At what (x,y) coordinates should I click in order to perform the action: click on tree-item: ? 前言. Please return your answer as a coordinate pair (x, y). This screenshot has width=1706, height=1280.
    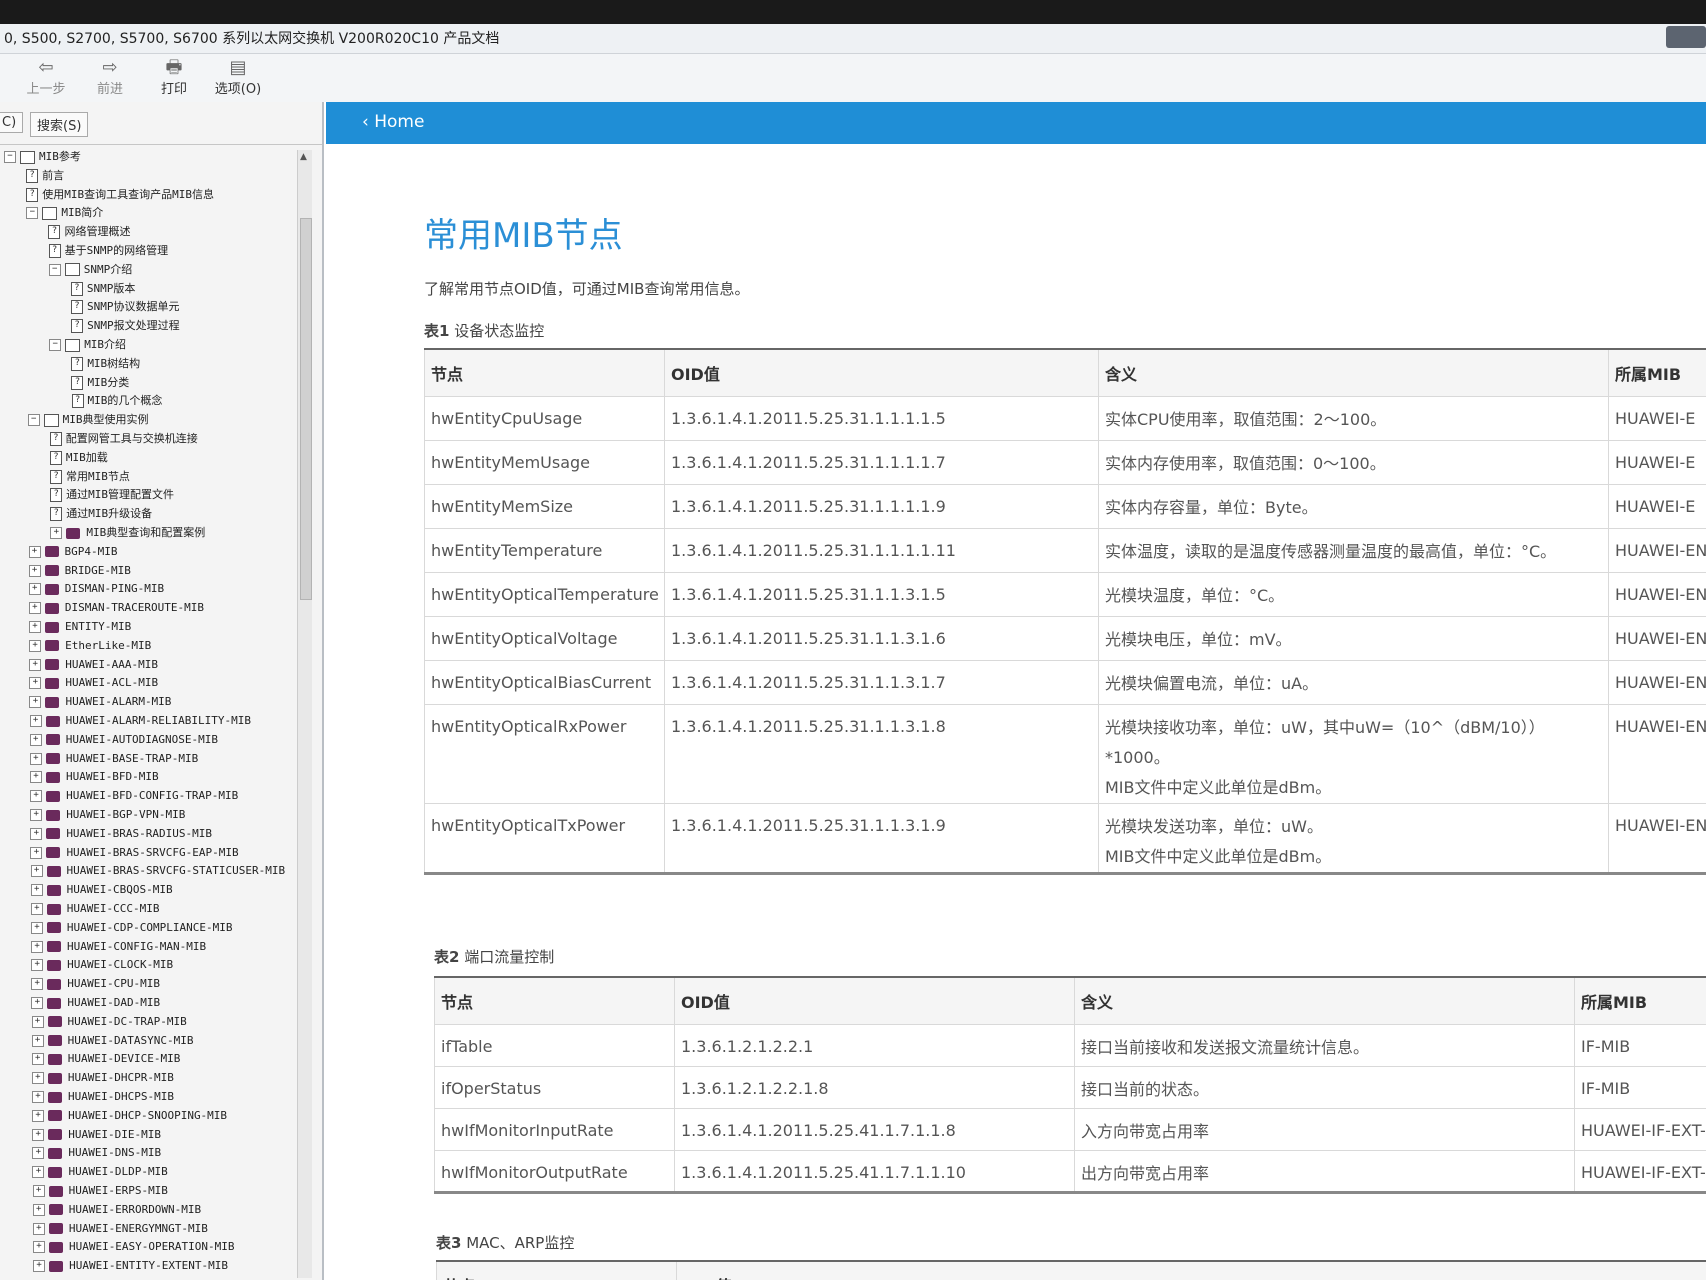
    Looking at the image, I should click on (45, 176).